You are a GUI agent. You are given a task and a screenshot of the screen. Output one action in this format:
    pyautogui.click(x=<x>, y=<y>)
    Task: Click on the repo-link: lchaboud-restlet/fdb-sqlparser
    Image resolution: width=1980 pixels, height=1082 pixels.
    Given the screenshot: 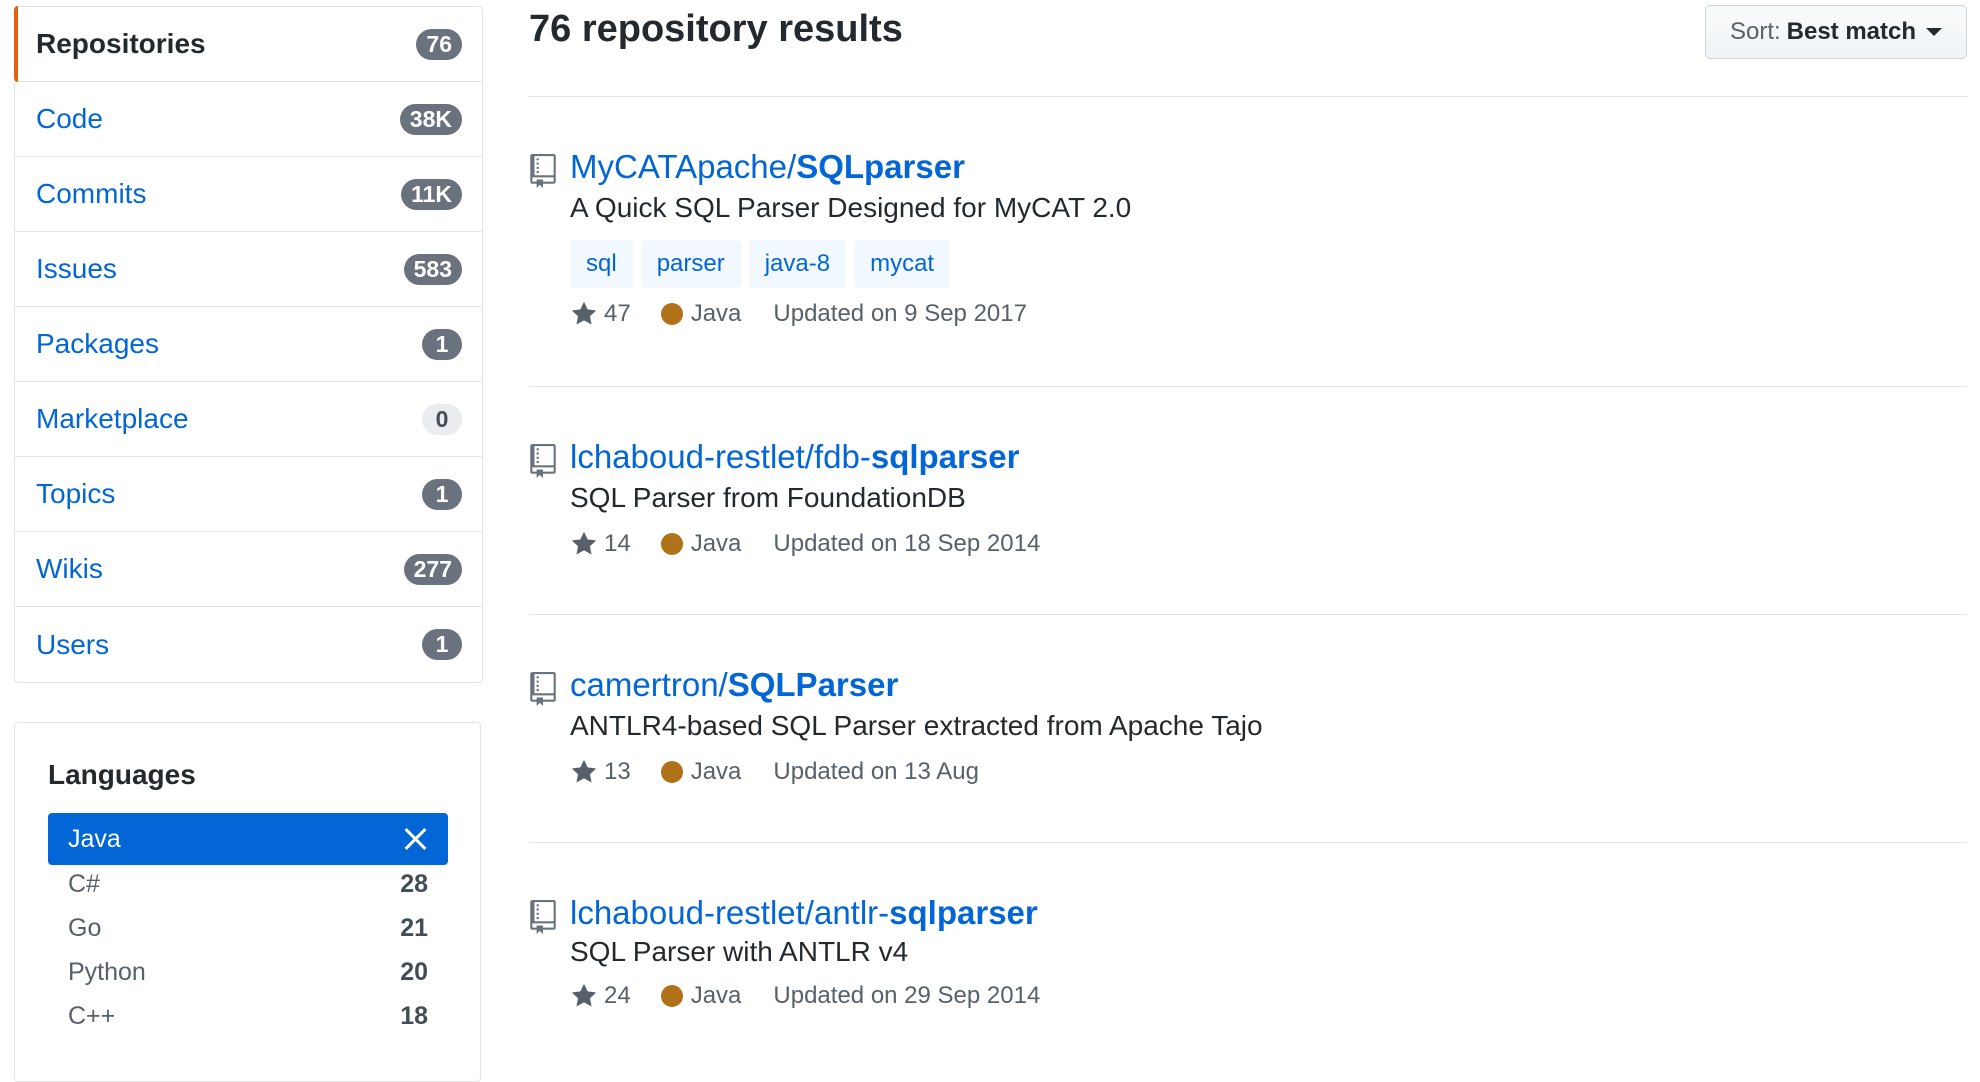 What is the action you would take?
    pyautogui.click(x=794, y=457)
    